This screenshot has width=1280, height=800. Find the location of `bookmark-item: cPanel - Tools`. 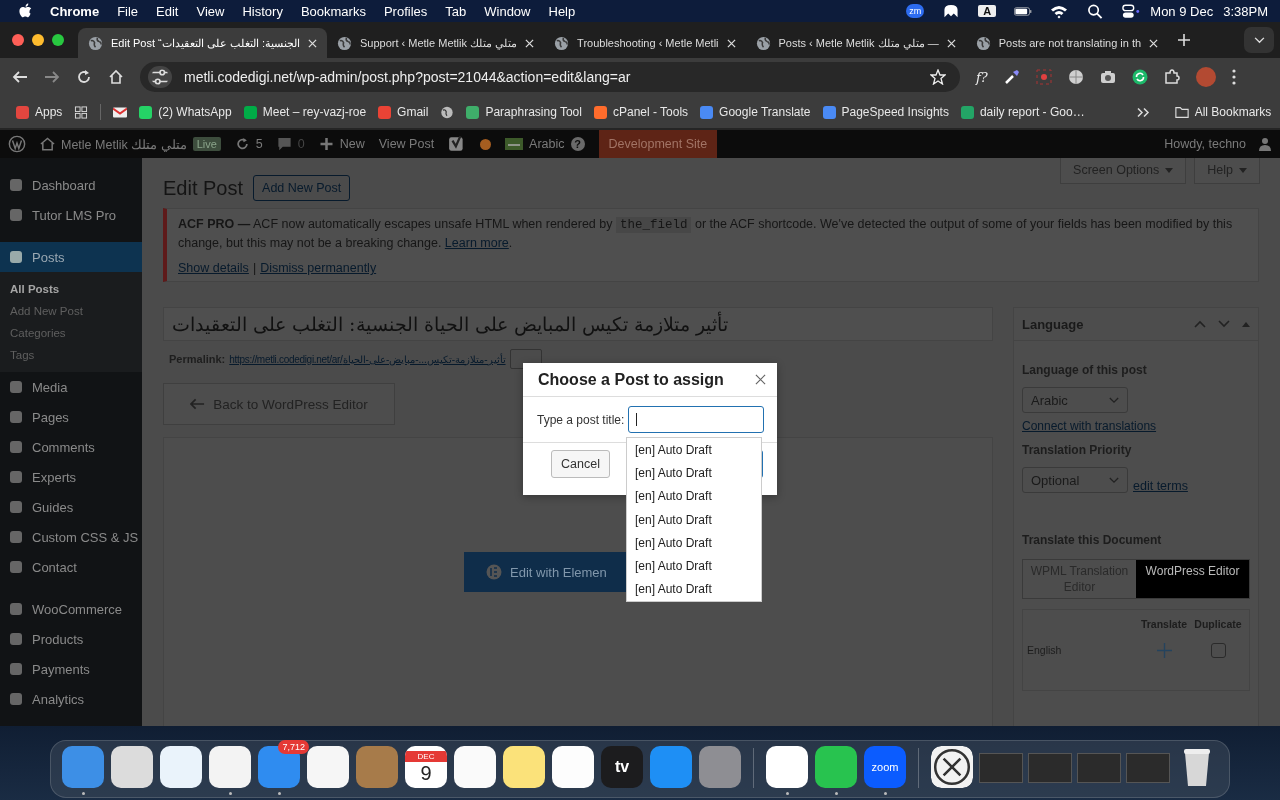

bookmark-item: cPanel - Tools is located at coordinates (641, 112).